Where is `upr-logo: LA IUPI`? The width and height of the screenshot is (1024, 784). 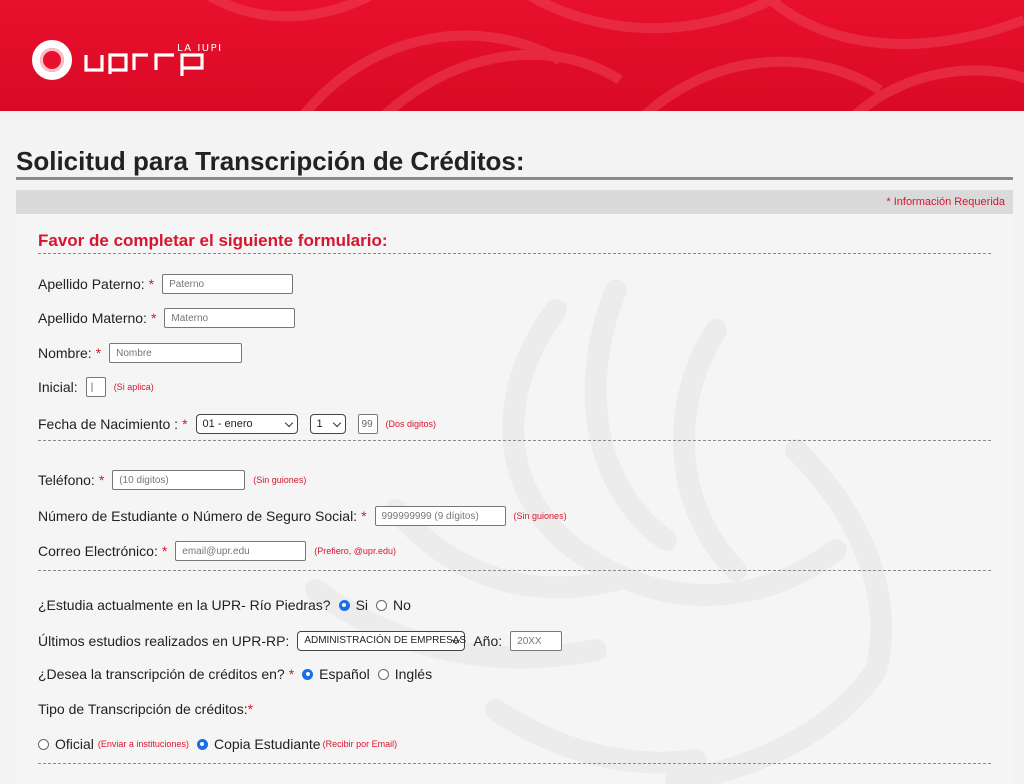 upr-logo: LA IUPI is located at coordinates (132, 60).